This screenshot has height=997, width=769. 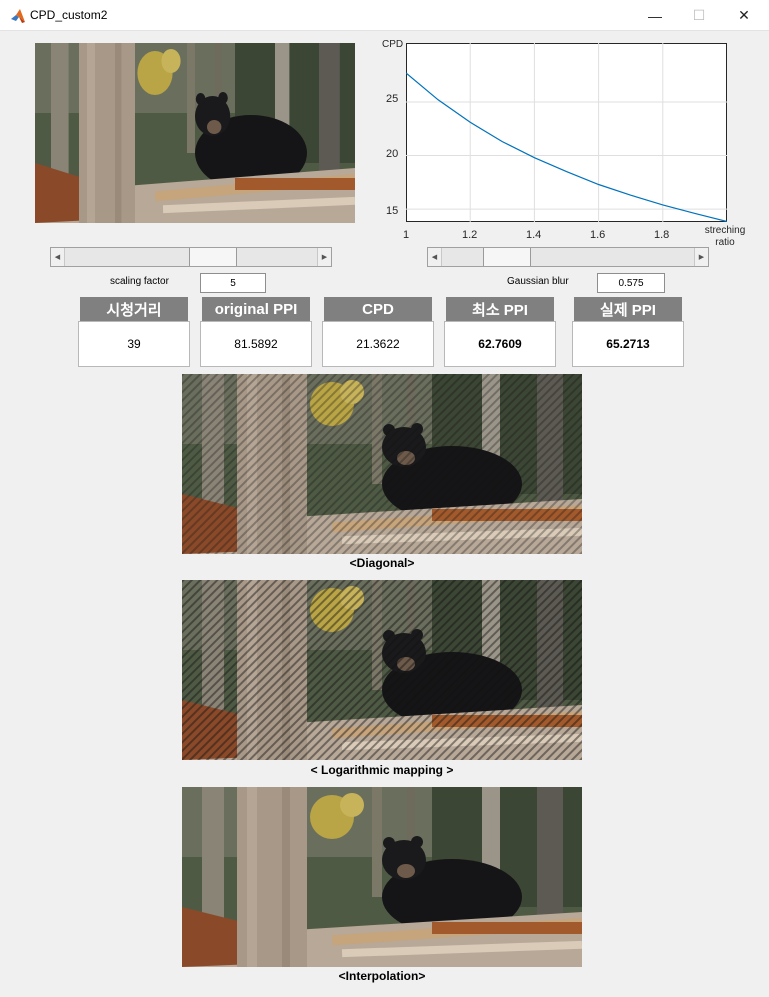 I want to click on logarithmic-image, so click(x=382, y=670).